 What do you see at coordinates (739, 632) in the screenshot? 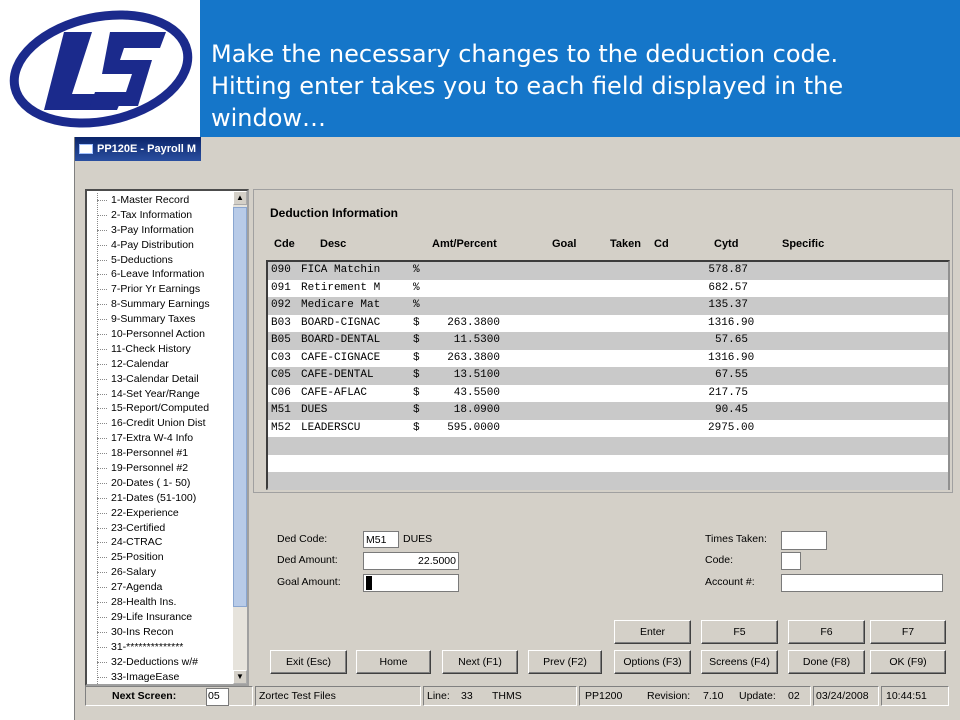
I see `f5-button: F5` at bounding box center [739, 632].